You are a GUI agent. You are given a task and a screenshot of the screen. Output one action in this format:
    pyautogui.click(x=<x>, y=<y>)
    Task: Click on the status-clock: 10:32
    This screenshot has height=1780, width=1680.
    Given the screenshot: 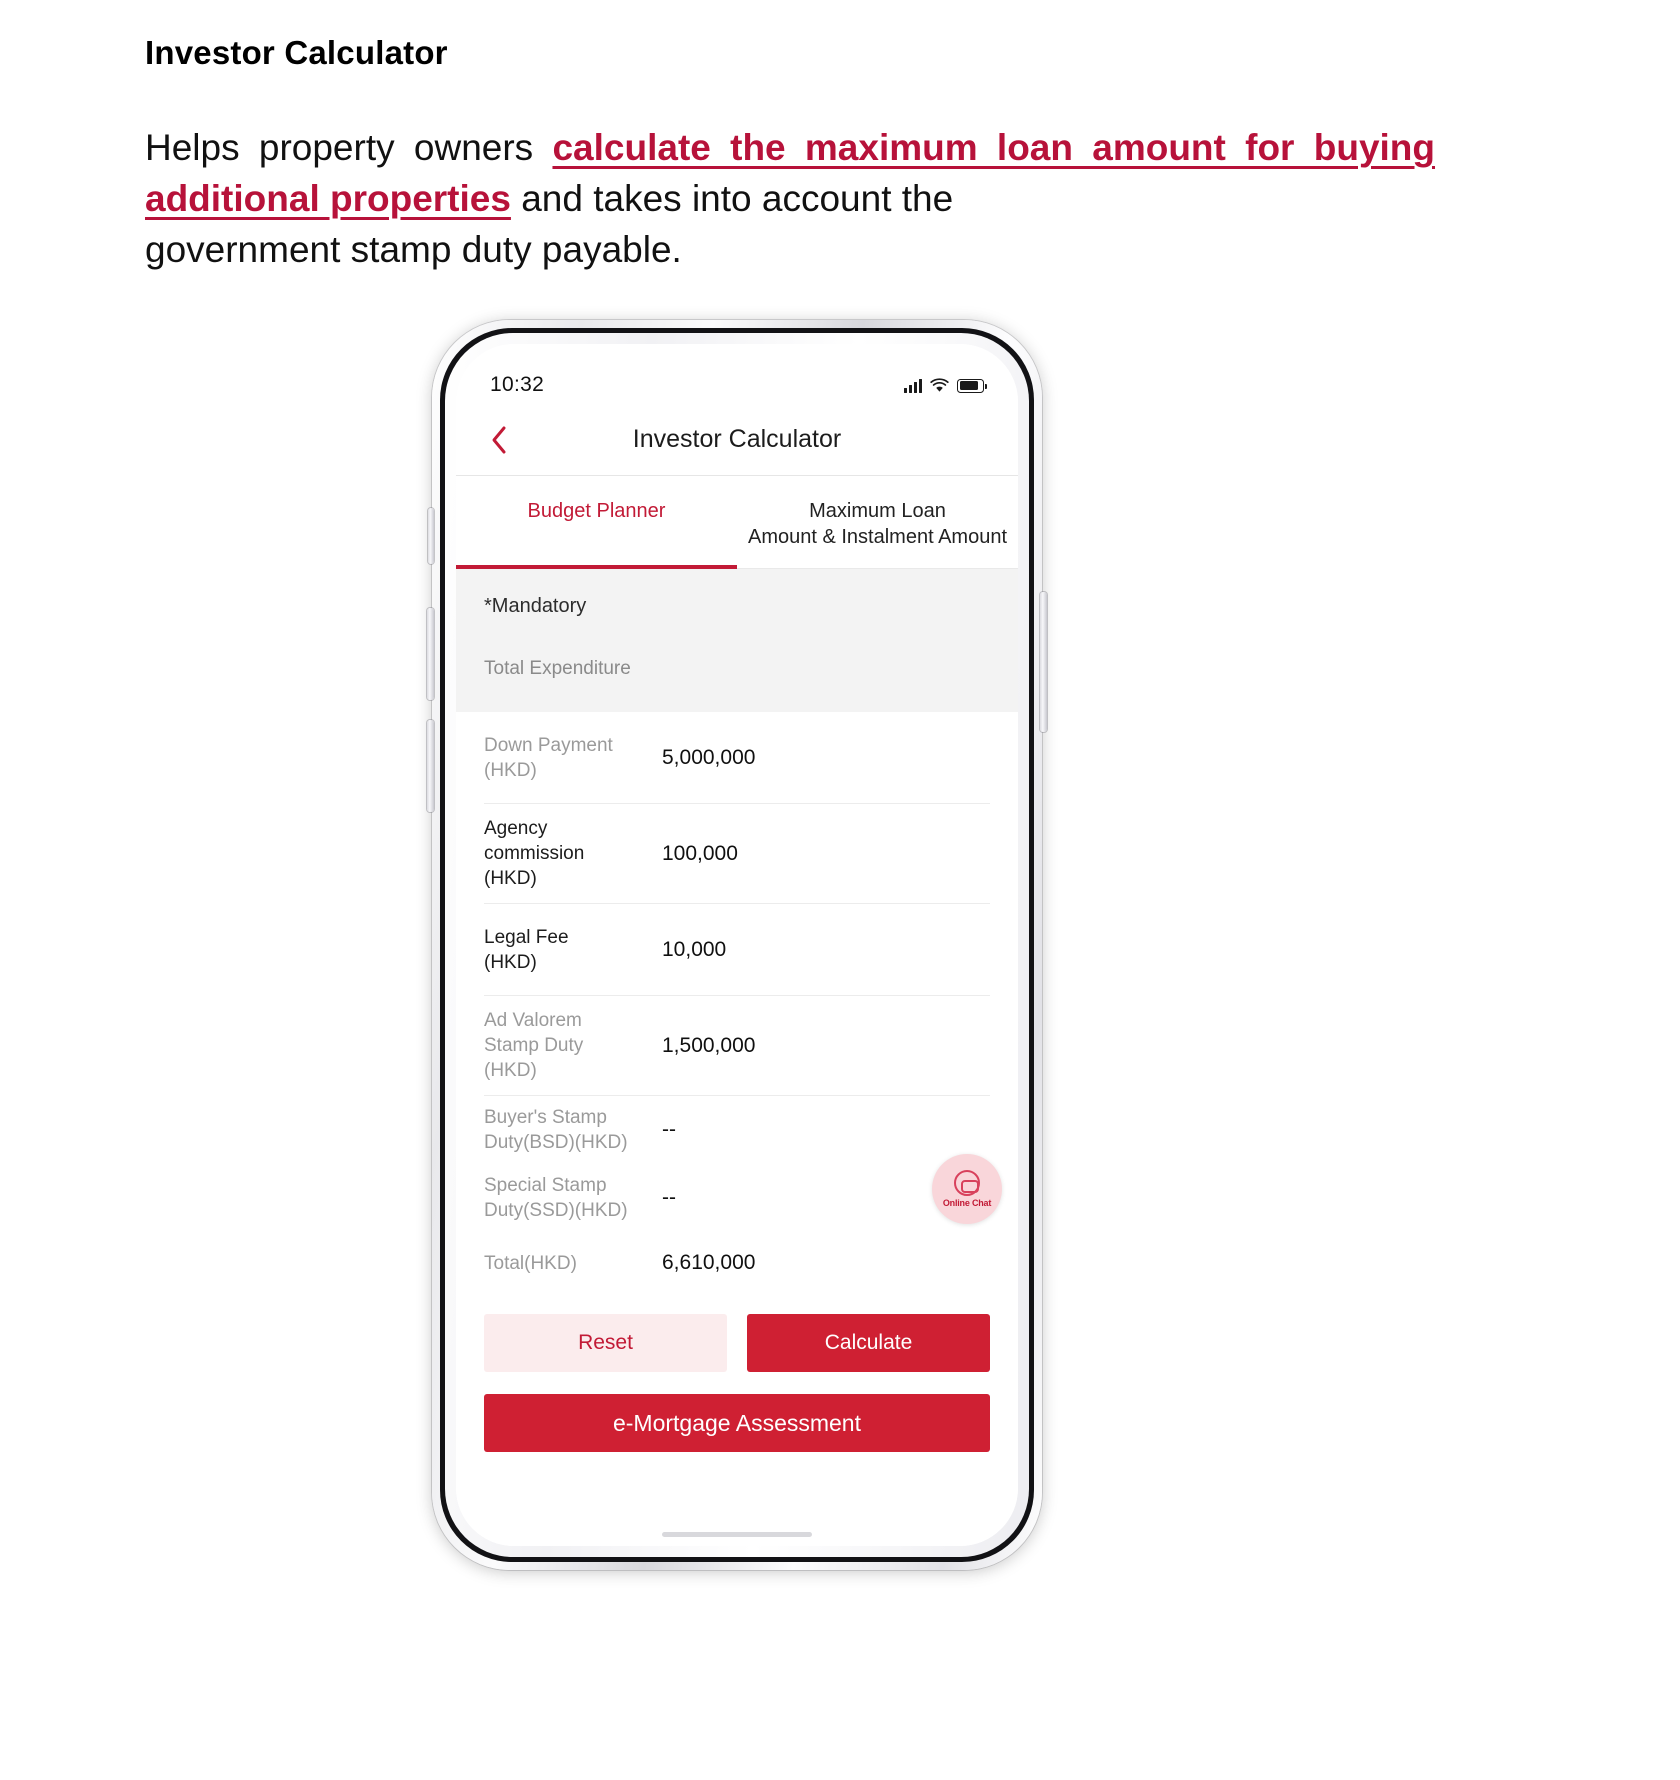 What is the action you would take?
    pyautogui.click(x=517, y=384)
    